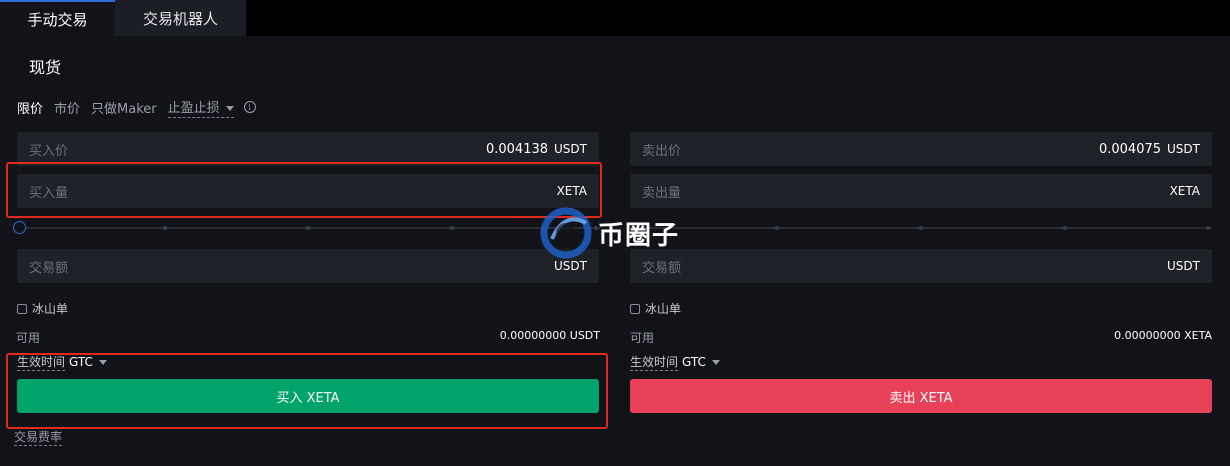 Image resolution: width=1230 pixels, height=466 pixels. What do you see at coordinates (124, 107) in the screenshot?
I see `order-type-maker-only: 只做Maker` at bounding box center [124, 107].